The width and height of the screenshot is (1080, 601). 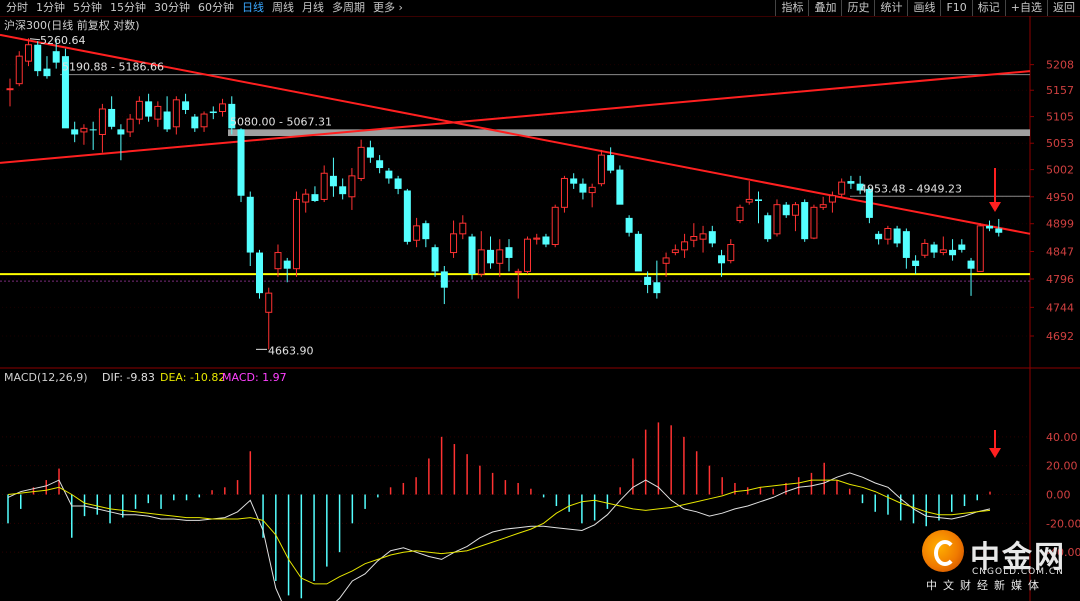 What do you see at coordinates (113, 67) in the screenshot?
I see `range-label-0: 5190.88 - 5186.66` at bounding box center [113, 67].